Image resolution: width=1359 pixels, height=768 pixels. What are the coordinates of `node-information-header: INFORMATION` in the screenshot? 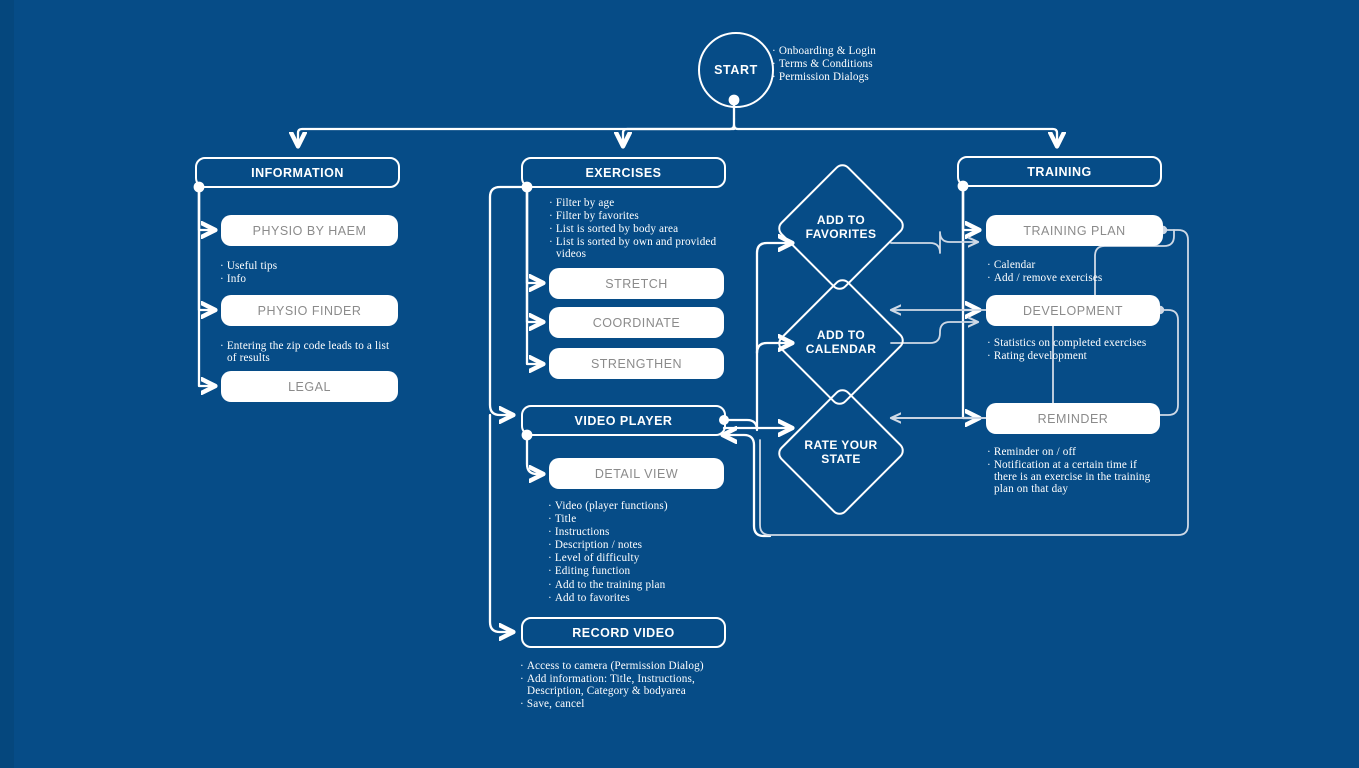 It's located at (297, 172).